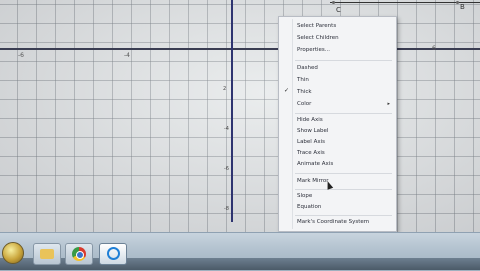 Image resolution: width=480 pixels, height=271 pixels. What do you see at coordinates (338, 10) in the screenshot?
I see `point-label-c: C` at bounding box center [338, 10].